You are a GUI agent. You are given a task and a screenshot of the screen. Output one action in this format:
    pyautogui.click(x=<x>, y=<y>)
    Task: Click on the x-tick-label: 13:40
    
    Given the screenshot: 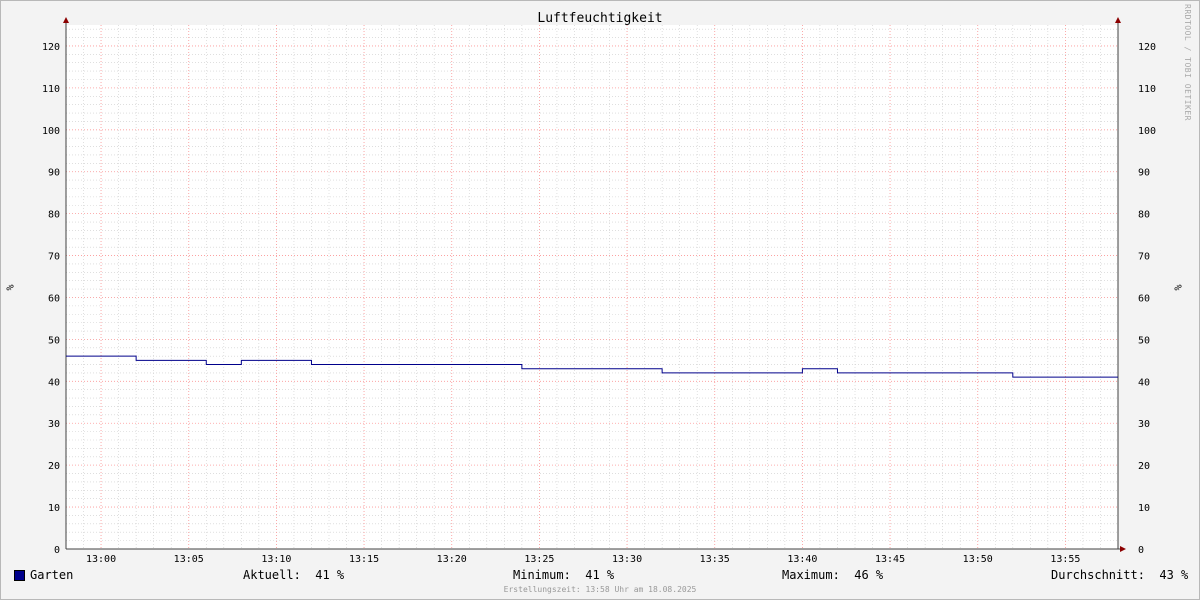 What is the action you would take?
    pyautogui.click(x=802, y=559)
    